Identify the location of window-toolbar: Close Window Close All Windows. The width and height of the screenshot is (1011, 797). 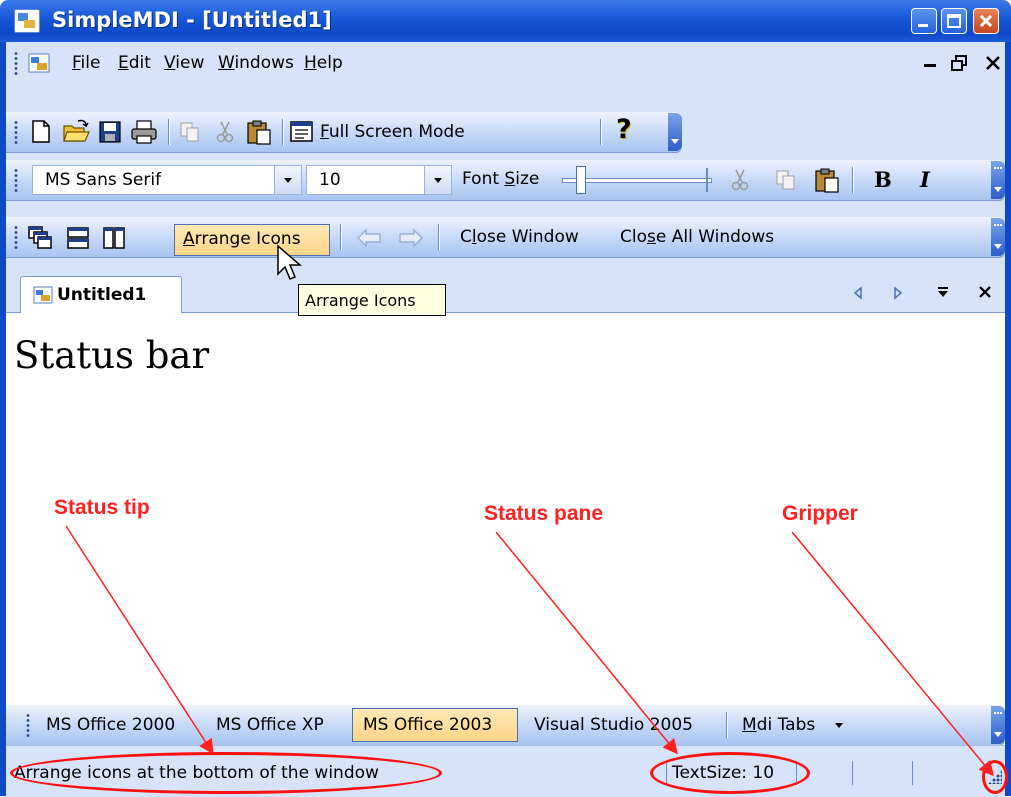
(505, 237).